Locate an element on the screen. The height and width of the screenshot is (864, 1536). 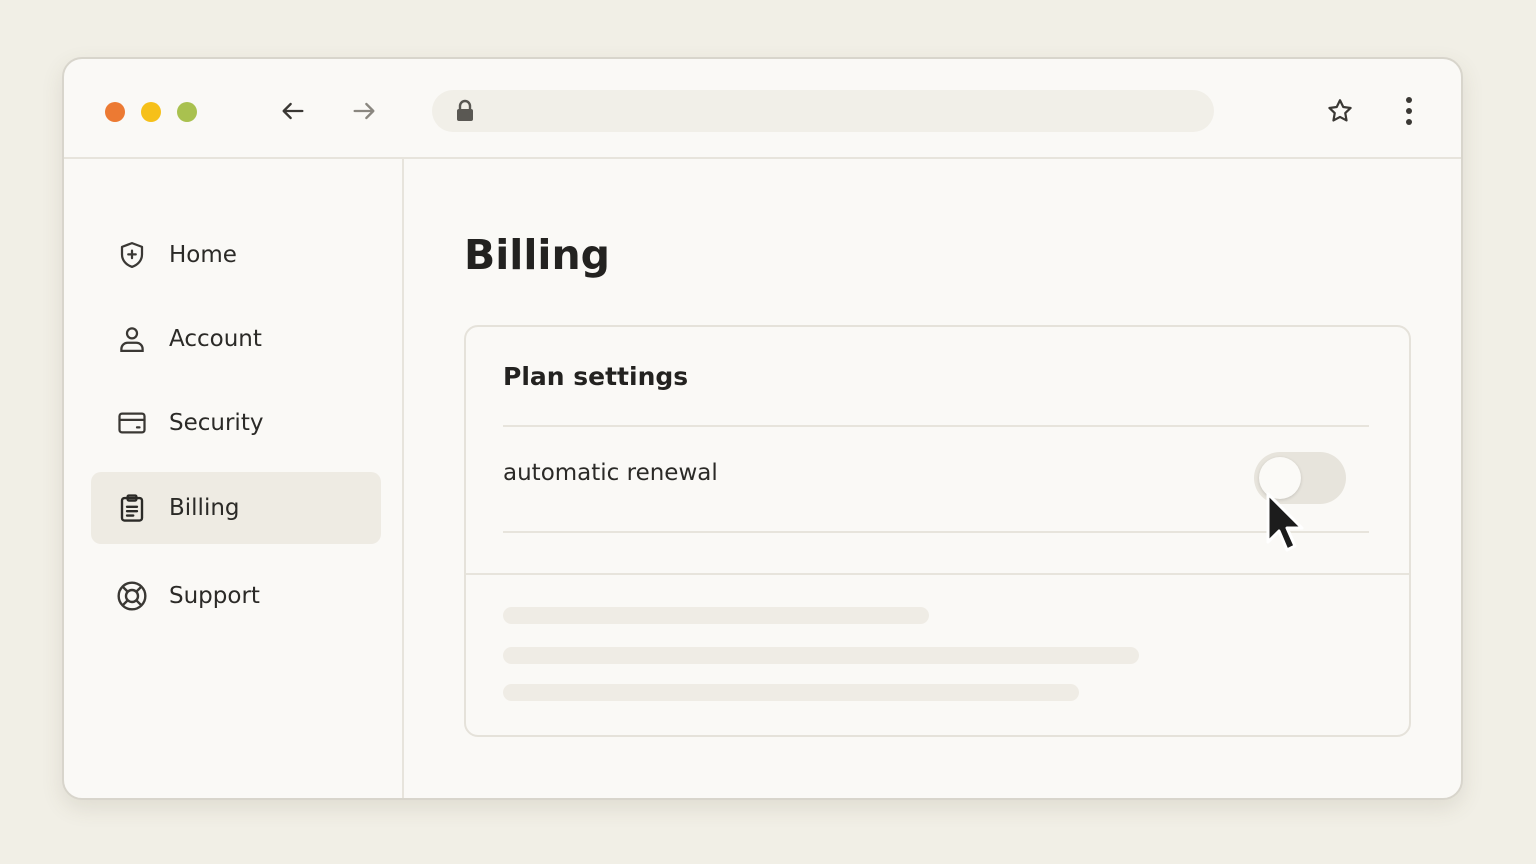
sidebar-item-home: Home is located at coordinates (236, 255).